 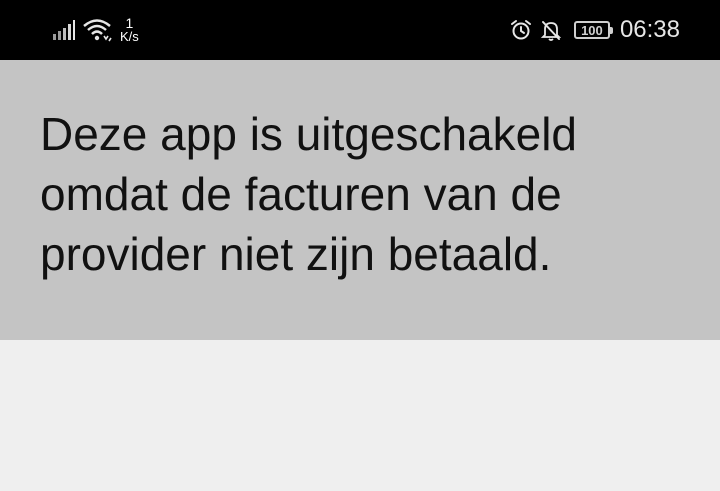 I want to click on network-speed-value: 1, so click(x=129, y=23).